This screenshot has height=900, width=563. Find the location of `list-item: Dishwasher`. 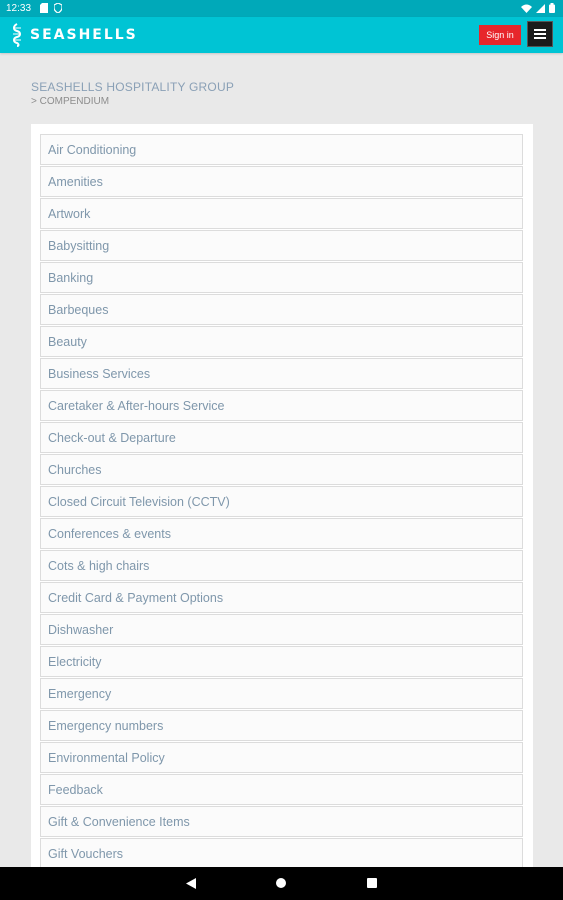

list-item: Dishwasher is located at coordinates (281, 629).